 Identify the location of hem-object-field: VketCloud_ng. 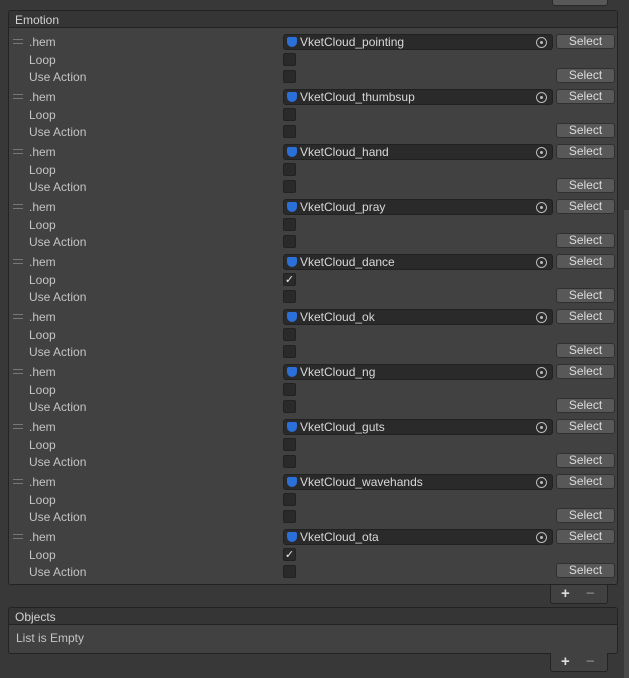
(418, 372).